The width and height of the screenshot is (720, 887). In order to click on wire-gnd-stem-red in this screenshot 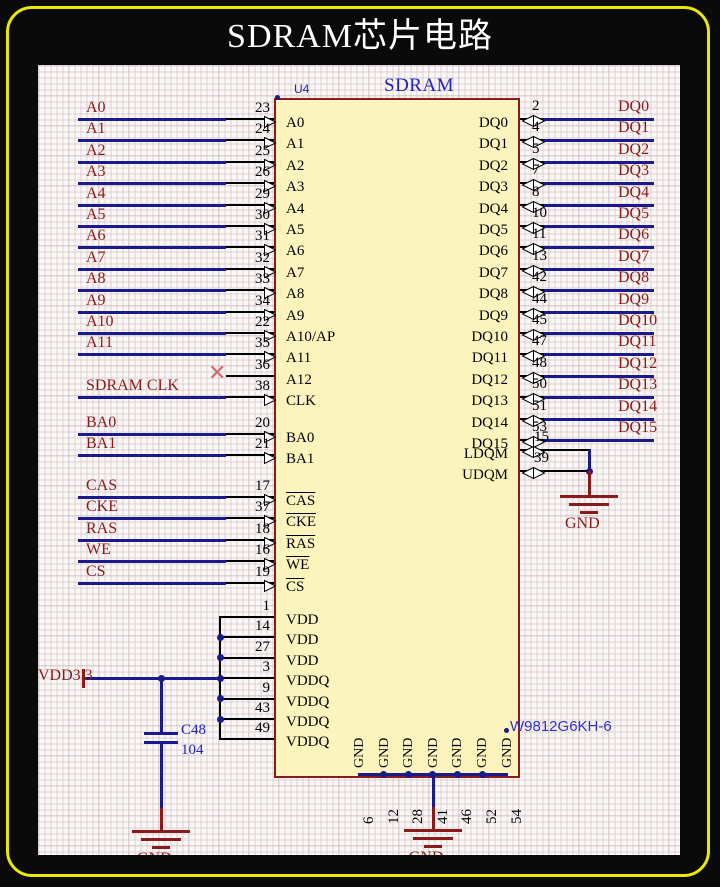, I will do `click(433, 818)`.